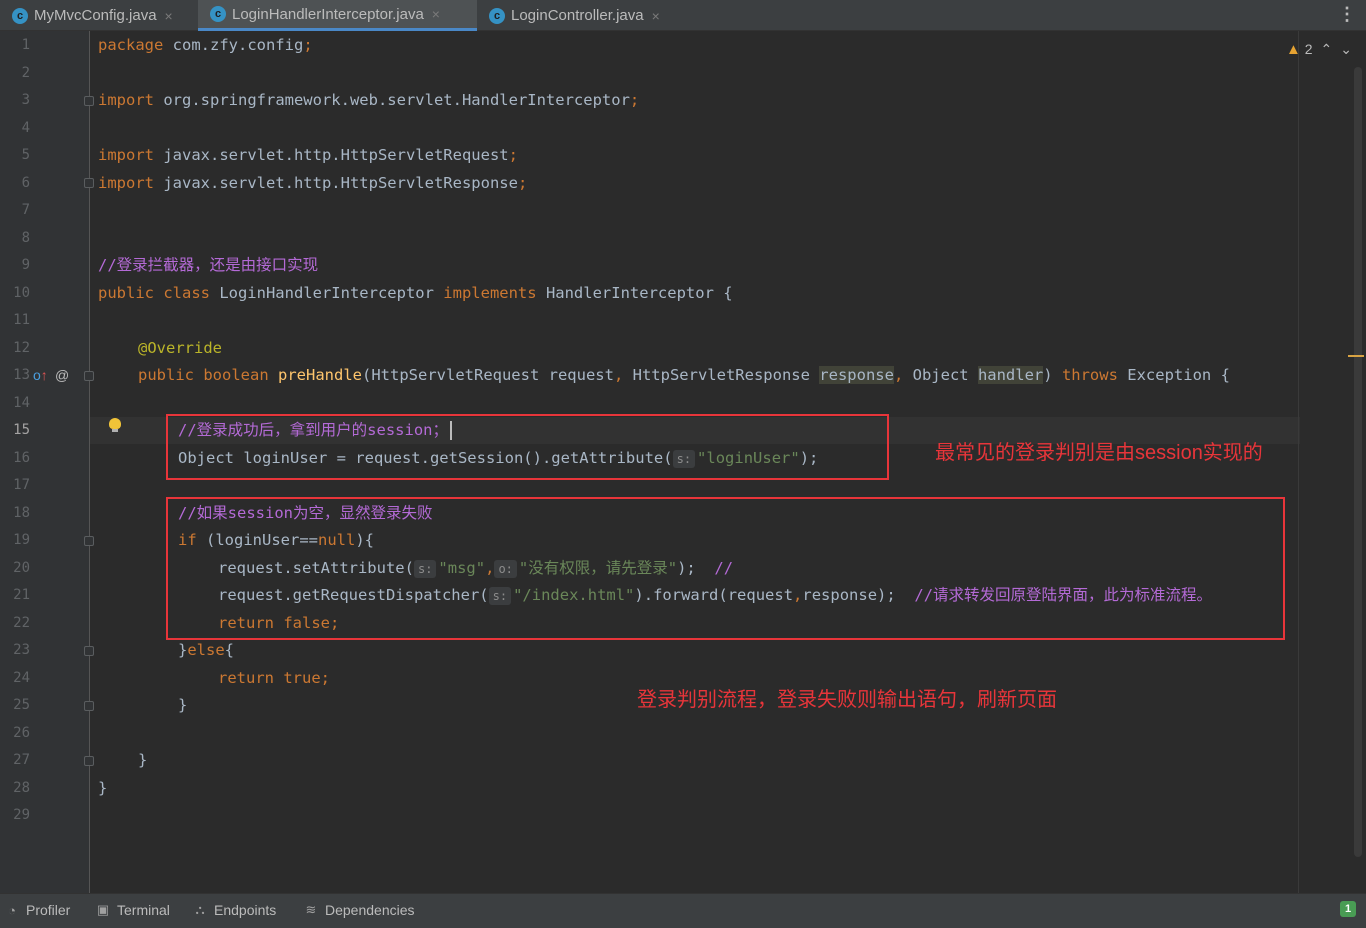  What do you see at coordinates (21, 320) in the screenshot?
I see `line-number: 11` at bounding box center [21, 320].